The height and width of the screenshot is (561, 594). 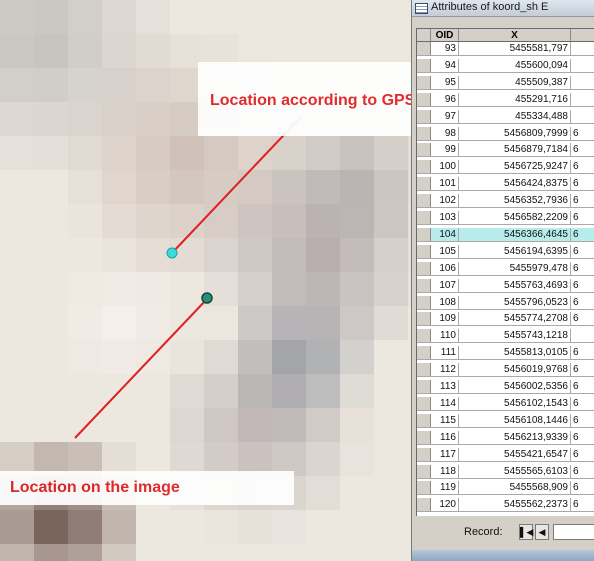 What do you see at coordinates (515, 251) in the screenshot?
I see `cell-x: 5456194,6395` at bounding box center [515, 251].